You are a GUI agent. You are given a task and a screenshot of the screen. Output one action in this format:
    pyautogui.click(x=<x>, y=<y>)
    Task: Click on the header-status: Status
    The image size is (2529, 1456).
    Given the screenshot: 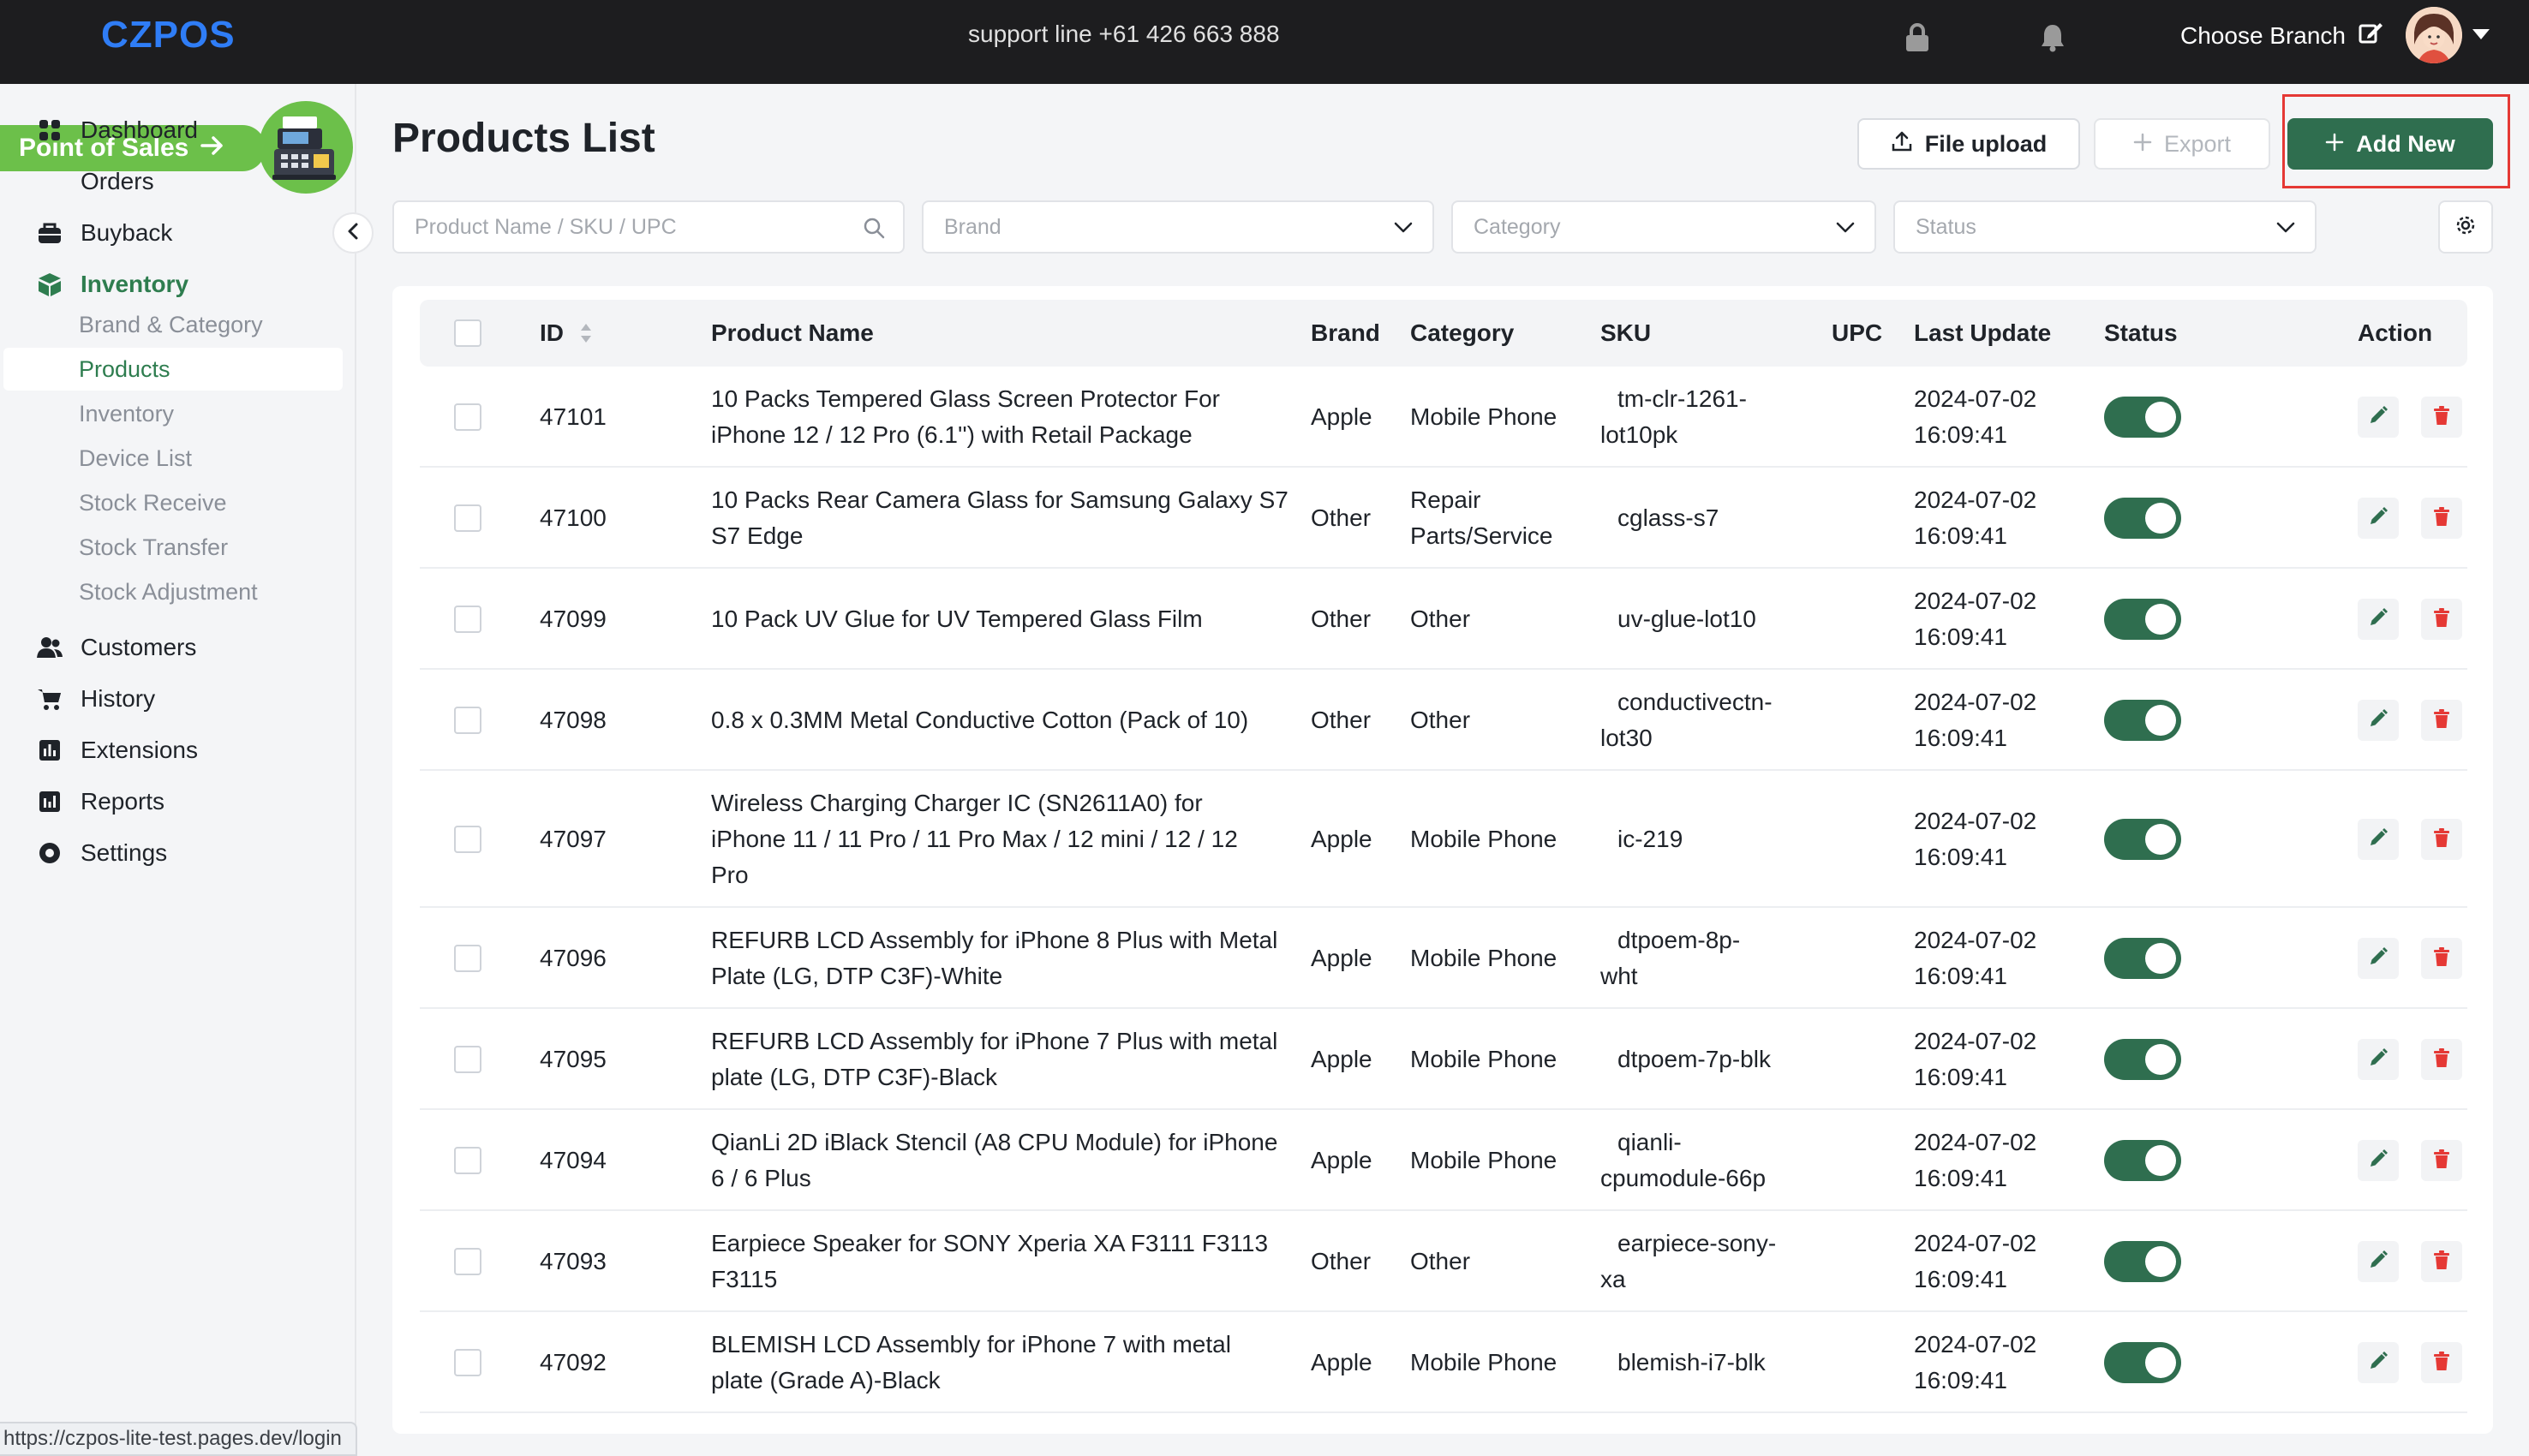 What is the action you would take?
    pyautogui.click(x=2141, y=332)
    